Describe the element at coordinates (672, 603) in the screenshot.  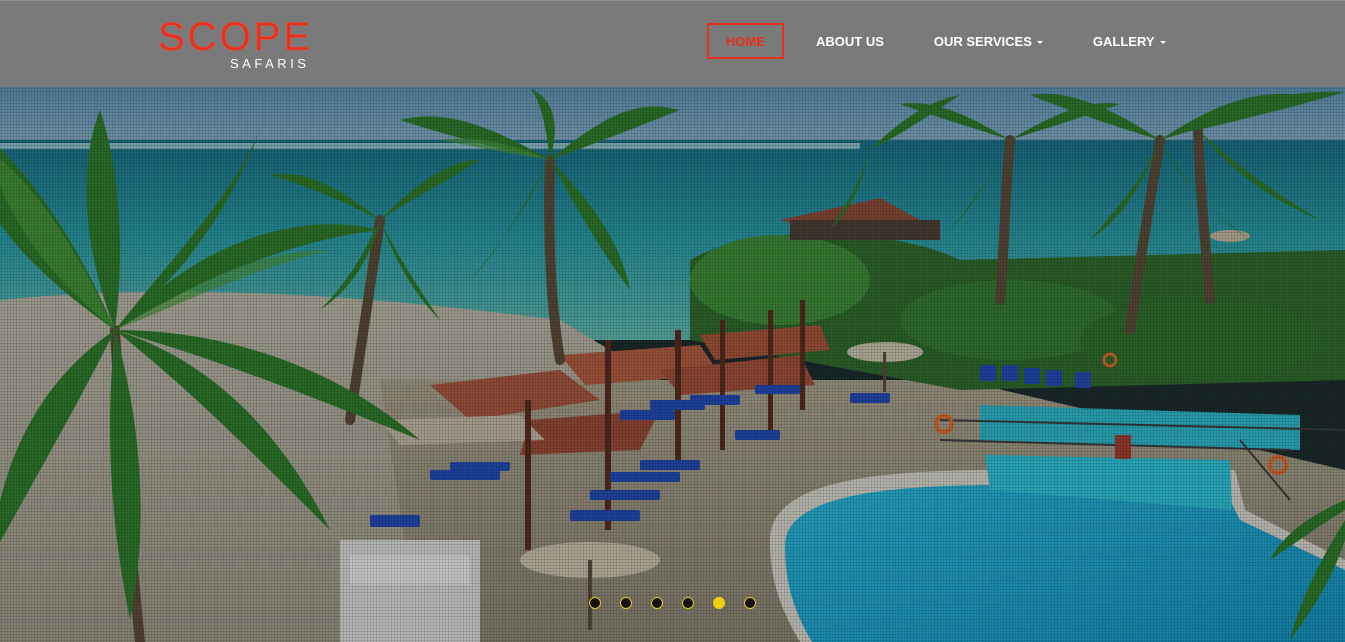
I see `carousel-indicators` at that location.